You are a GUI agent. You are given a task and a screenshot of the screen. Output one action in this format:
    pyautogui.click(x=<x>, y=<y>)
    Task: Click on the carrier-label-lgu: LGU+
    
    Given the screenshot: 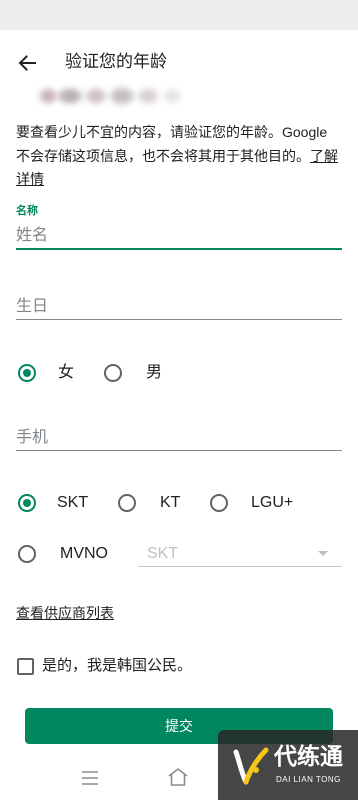 What is the action you would take?
    pyautogui.click(x=272, y=502)
    